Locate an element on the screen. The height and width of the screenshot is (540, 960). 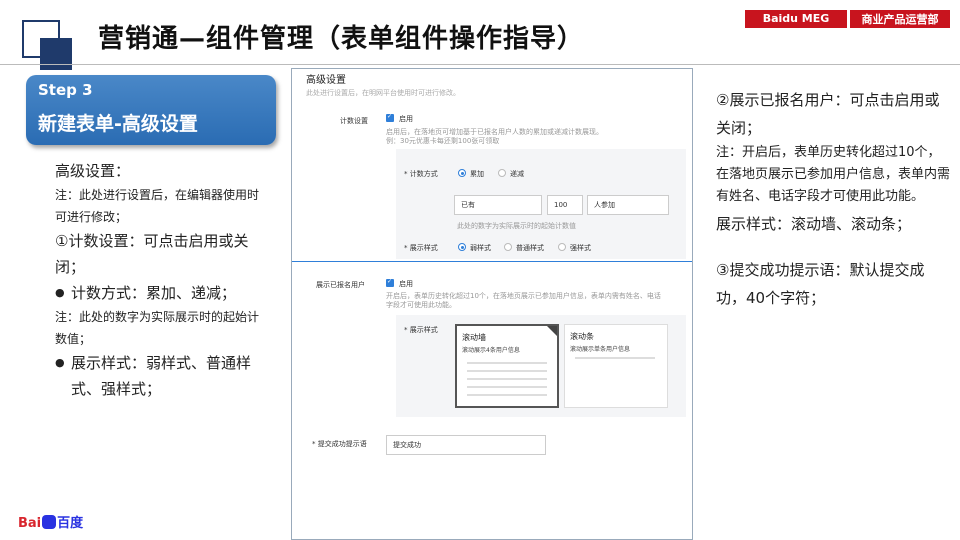
count-value-field: 100 is located at coordinates (565, 205).